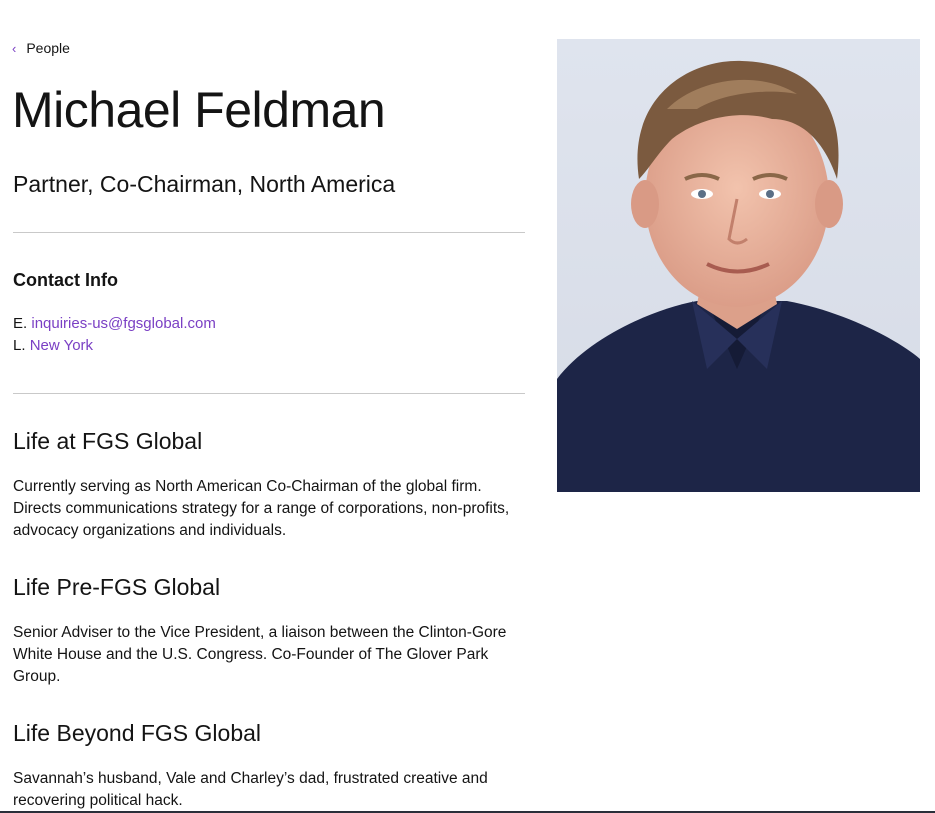 The width and height of the screenshot is (935, 813). What do you see at coordinates (108, 441) in the screenshot?
I see `section-heading-life-at: Life at FGS Global` at bounding box center [108, 441].